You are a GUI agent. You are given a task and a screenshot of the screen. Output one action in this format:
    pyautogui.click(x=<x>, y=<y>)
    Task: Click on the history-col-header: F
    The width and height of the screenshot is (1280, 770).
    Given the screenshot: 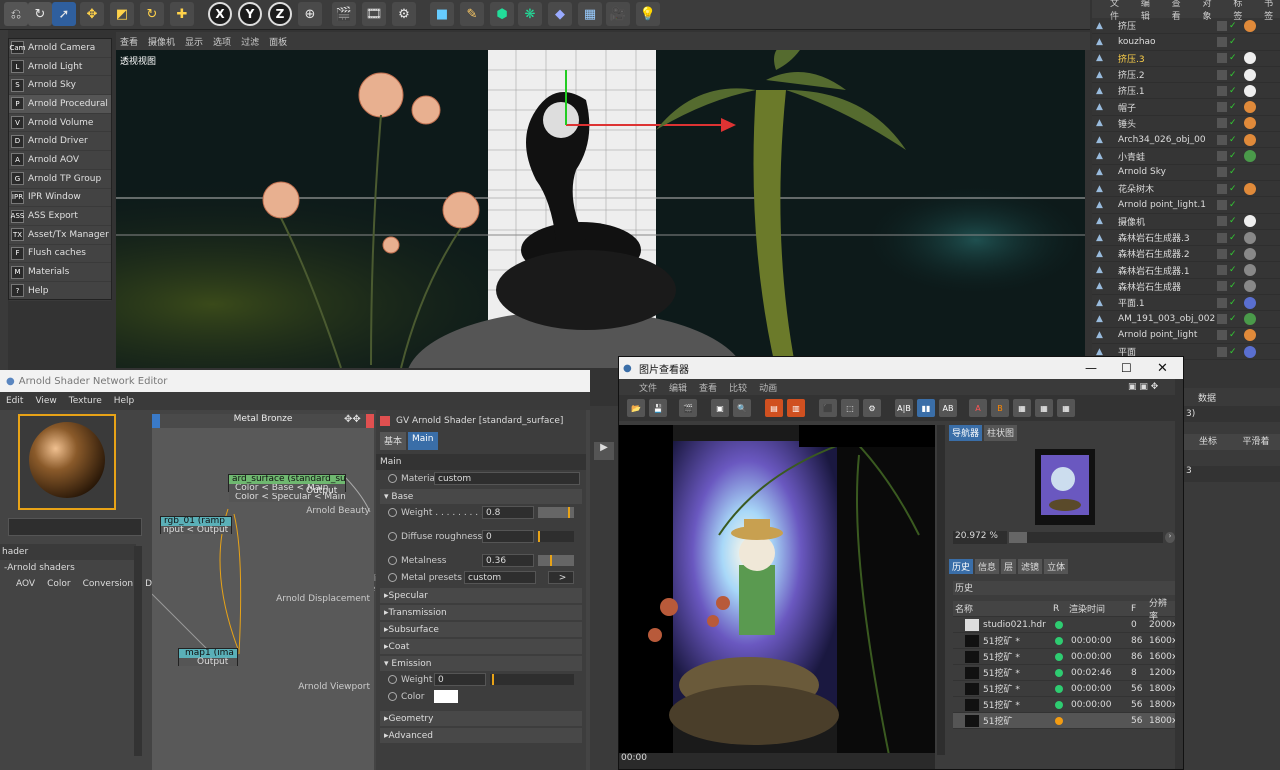 What is the action you would take?
    pyautogui.click(x=1133, y=609)
    